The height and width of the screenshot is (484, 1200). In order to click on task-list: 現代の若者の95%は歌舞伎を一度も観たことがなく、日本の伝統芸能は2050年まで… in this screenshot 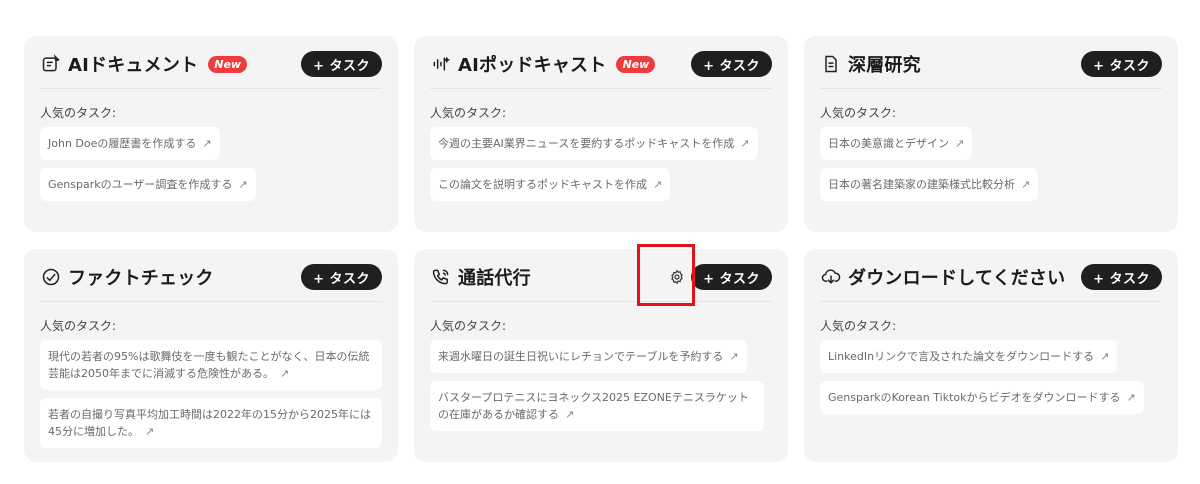, I will do `click(211, 394)`.